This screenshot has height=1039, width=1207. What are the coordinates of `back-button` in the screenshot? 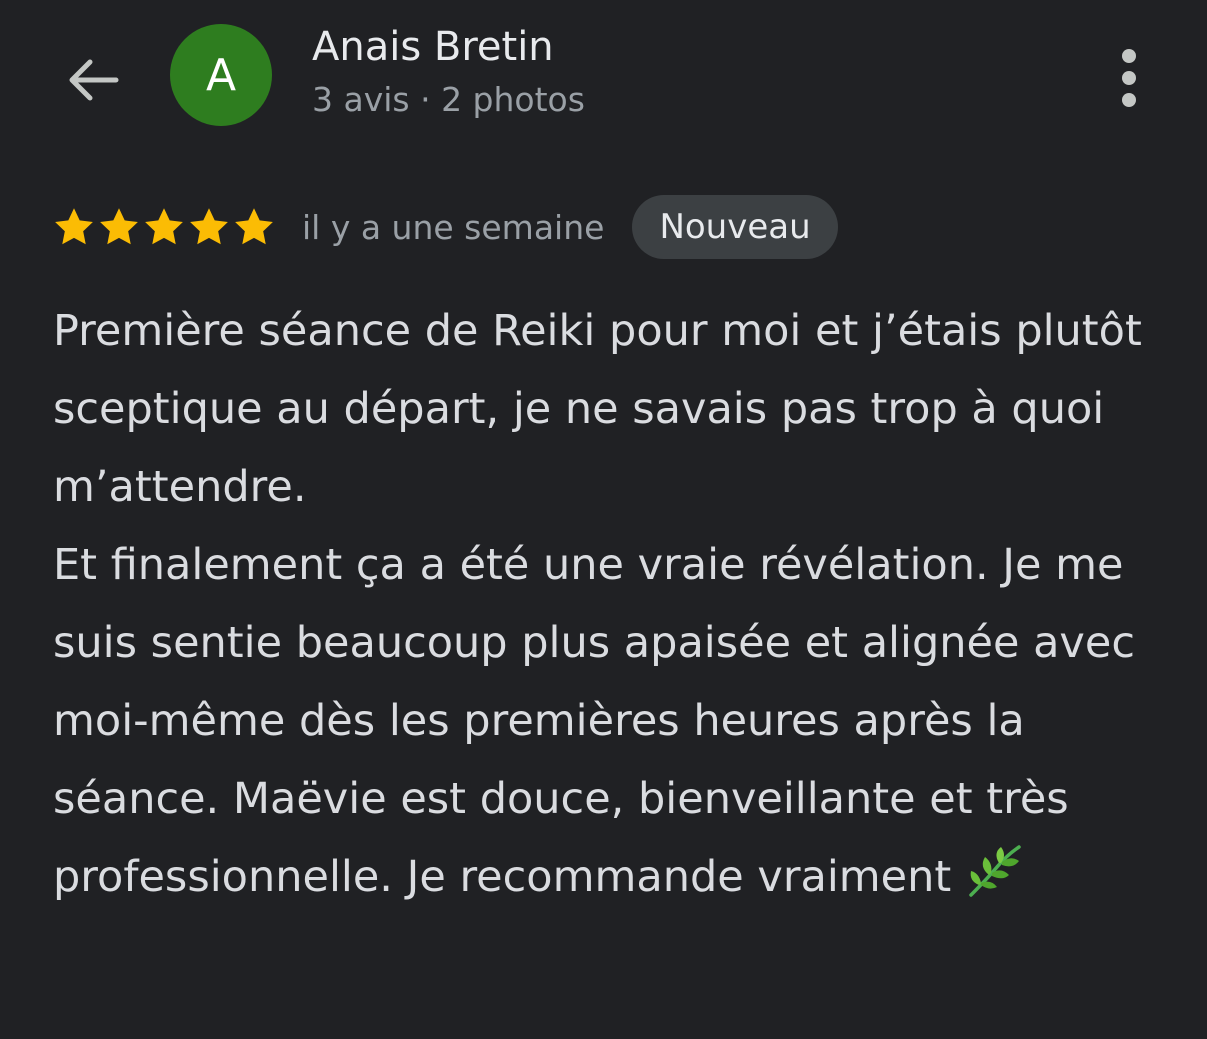 It's located at (92, 80).